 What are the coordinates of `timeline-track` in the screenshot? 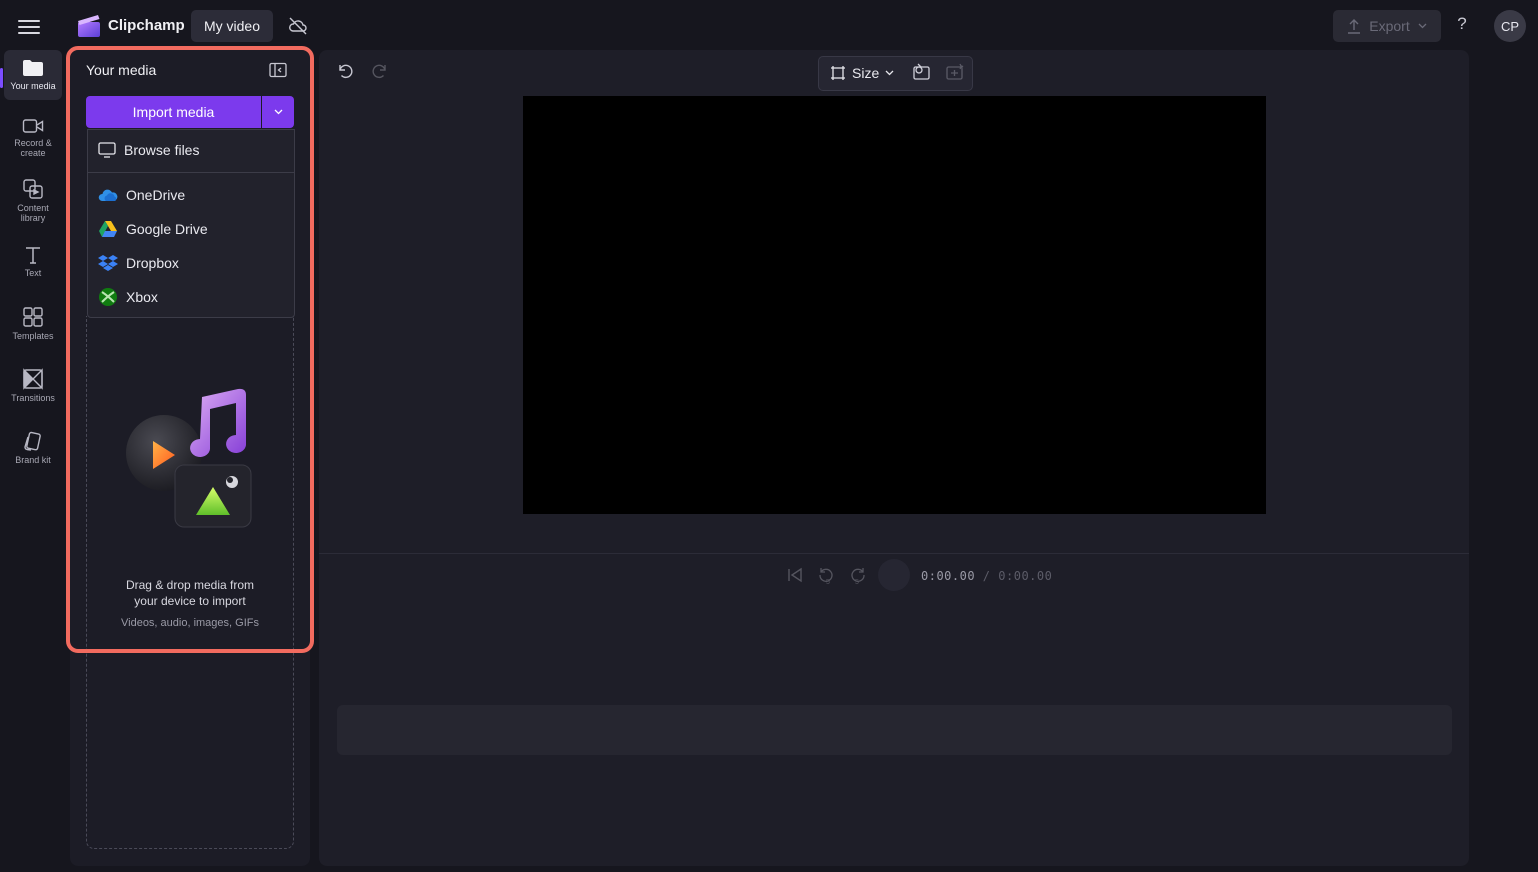 It's located at (894, 730).